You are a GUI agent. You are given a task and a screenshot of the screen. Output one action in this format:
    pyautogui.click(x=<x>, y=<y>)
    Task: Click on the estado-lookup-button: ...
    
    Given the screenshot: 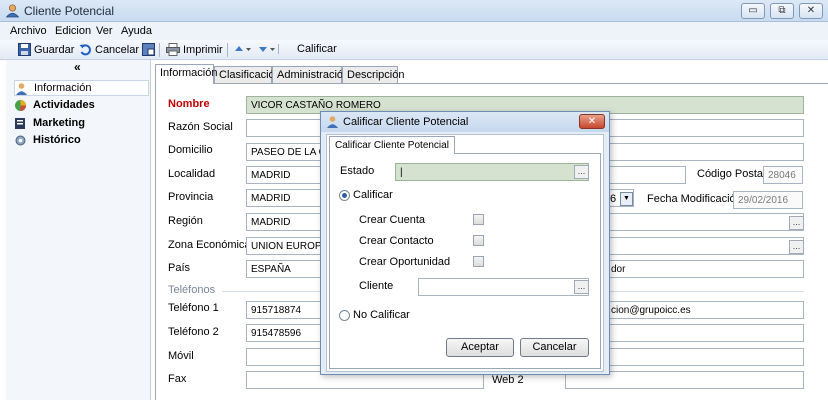 What is the action you would take?
    pyautogui.click(x=581, y=172)
    